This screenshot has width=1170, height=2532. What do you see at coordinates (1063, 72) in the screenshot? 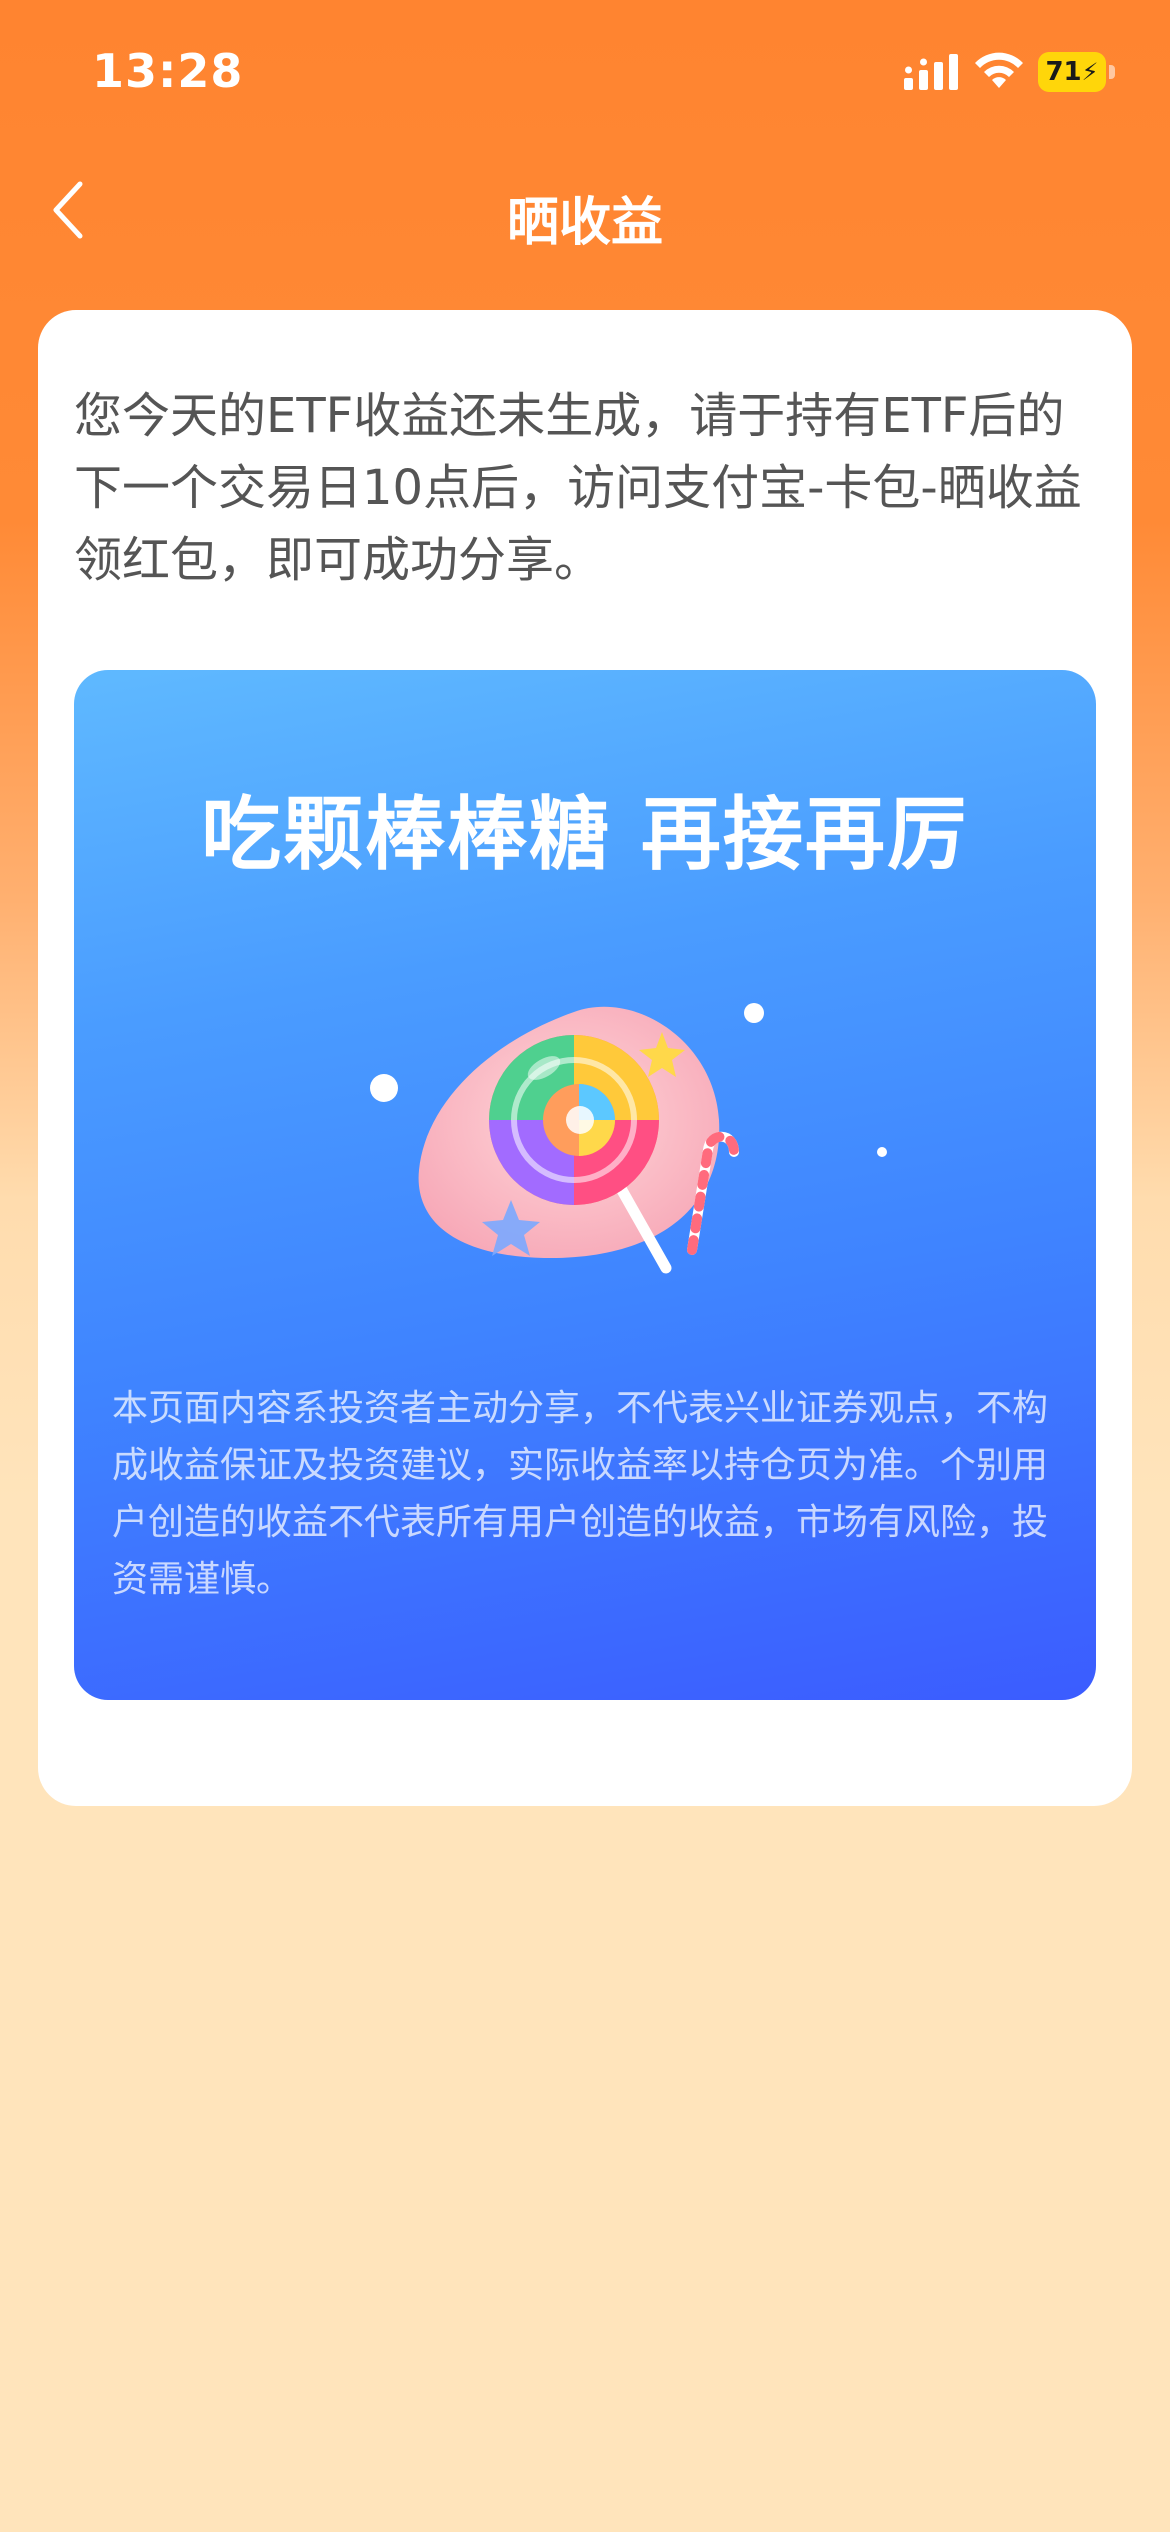
I see `battery-percent: 71` at bounding box center [1063, 72].